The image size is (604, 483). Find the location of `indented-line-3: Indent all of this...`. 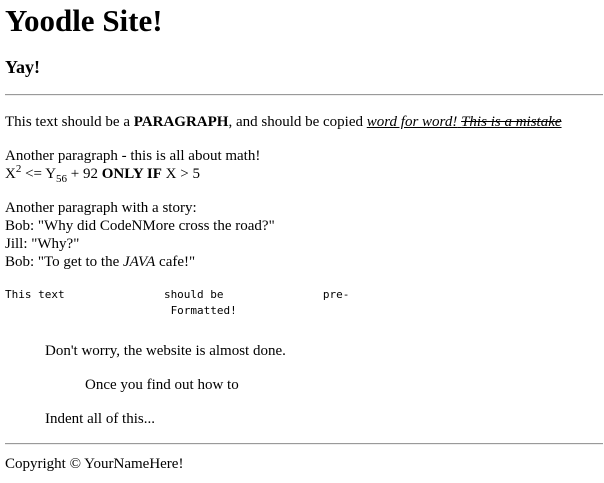

indented-line-3: Indent all of this... is located at coordinates (100, 419).